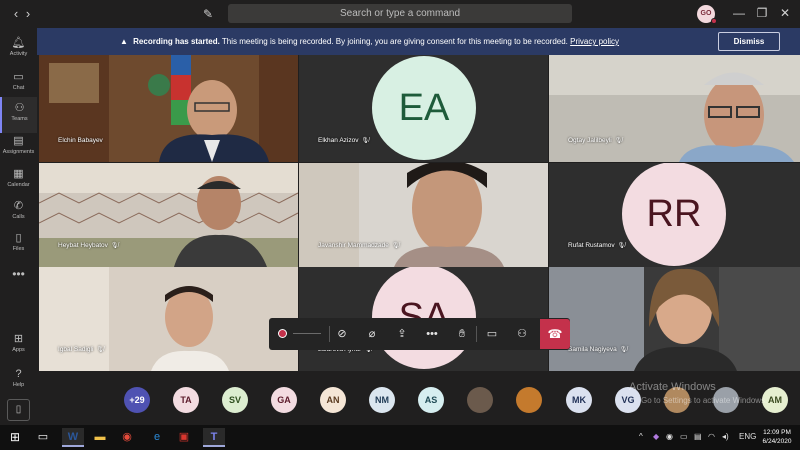  What do you see at coordinates (419, 334) in the screenshot?
I see `call-controls: ⊘ ⌀ ⇪ ••• ✋︎ ▭ ⚇ ☎` at bounding box center [419, 334].